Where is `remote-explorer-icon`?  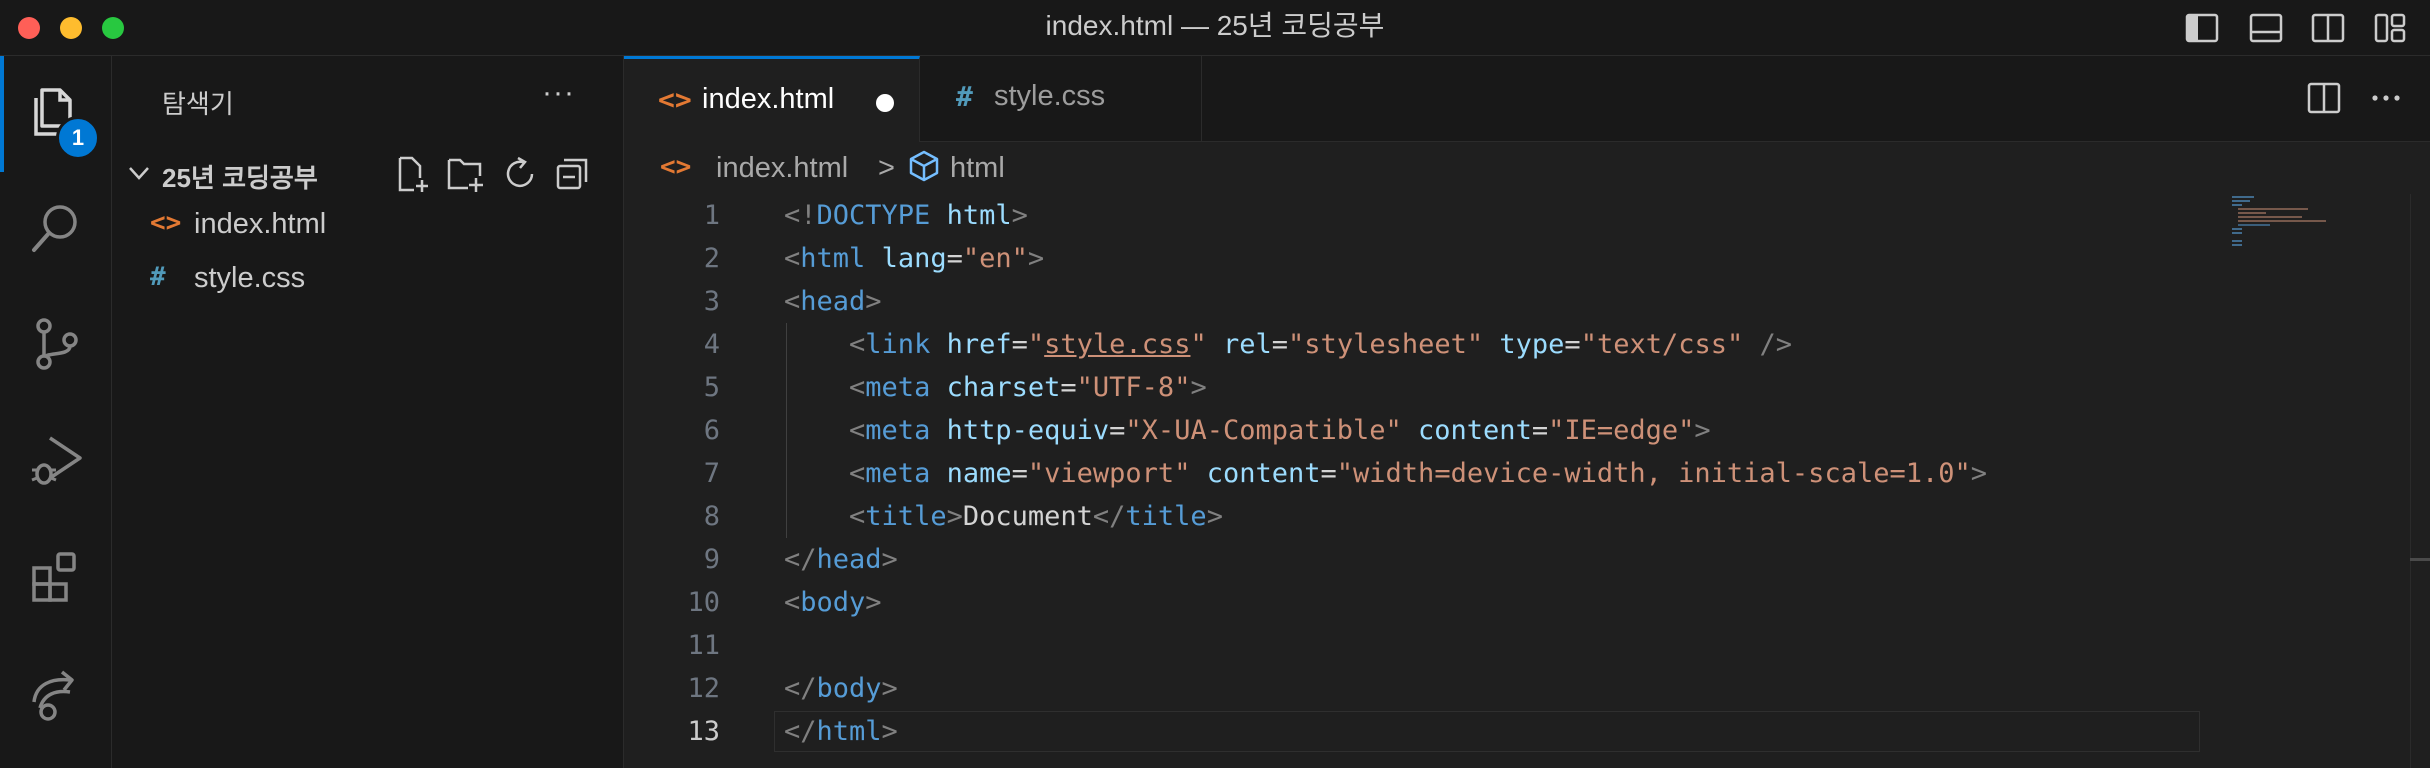 remote-explorer-icon is located at coordinates (56, 694).